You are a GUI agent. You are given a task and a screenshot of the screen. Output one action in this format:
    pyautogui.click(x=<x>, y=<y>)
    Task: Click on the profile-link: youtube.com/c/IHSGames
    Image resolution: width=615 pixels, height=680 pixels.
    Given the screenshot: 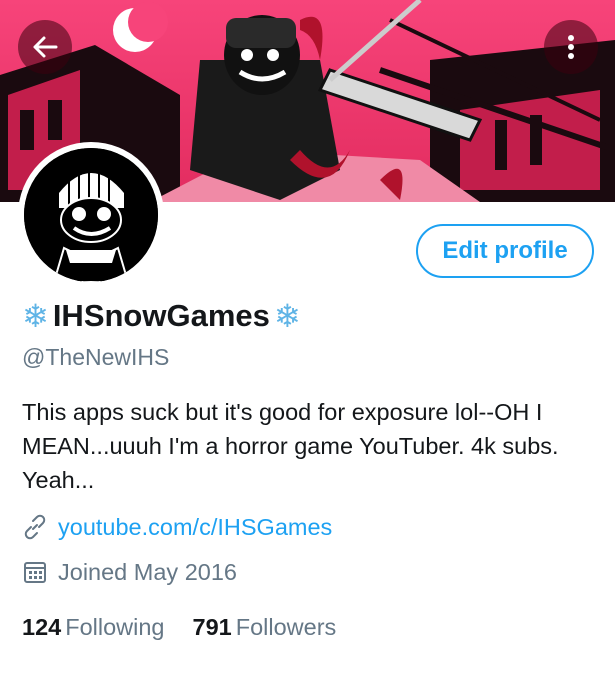 What is the action you would take?
    pyautogui.click(x=195, y=527)
    